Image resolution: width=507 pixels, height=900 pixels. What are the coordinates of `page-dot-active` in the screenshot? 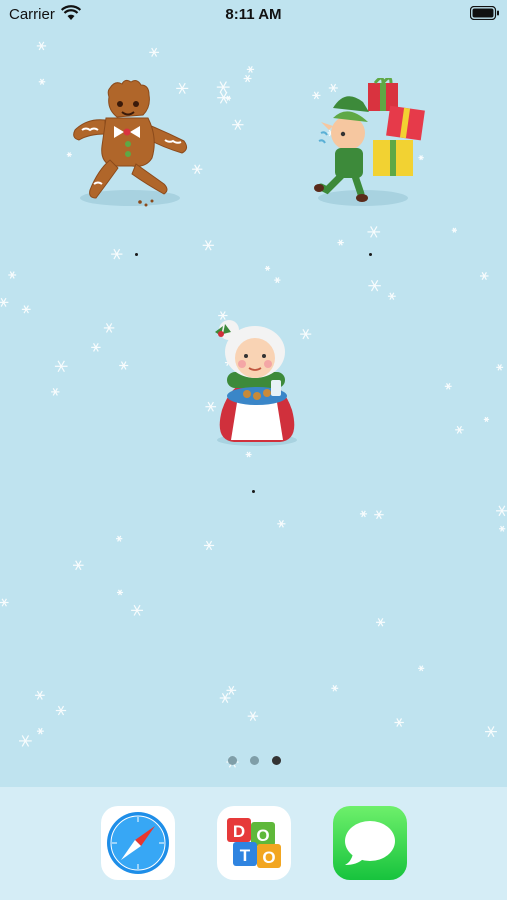 It's located at (276, 760).